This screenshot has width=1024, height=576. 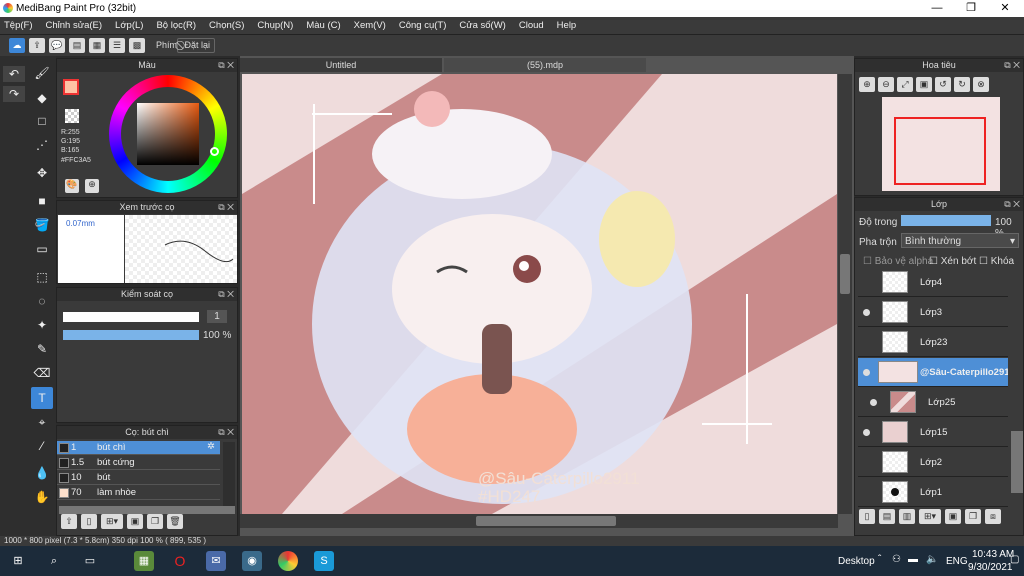 I want to click on actual-size-icon: ▣, so click(x=924, y=84).